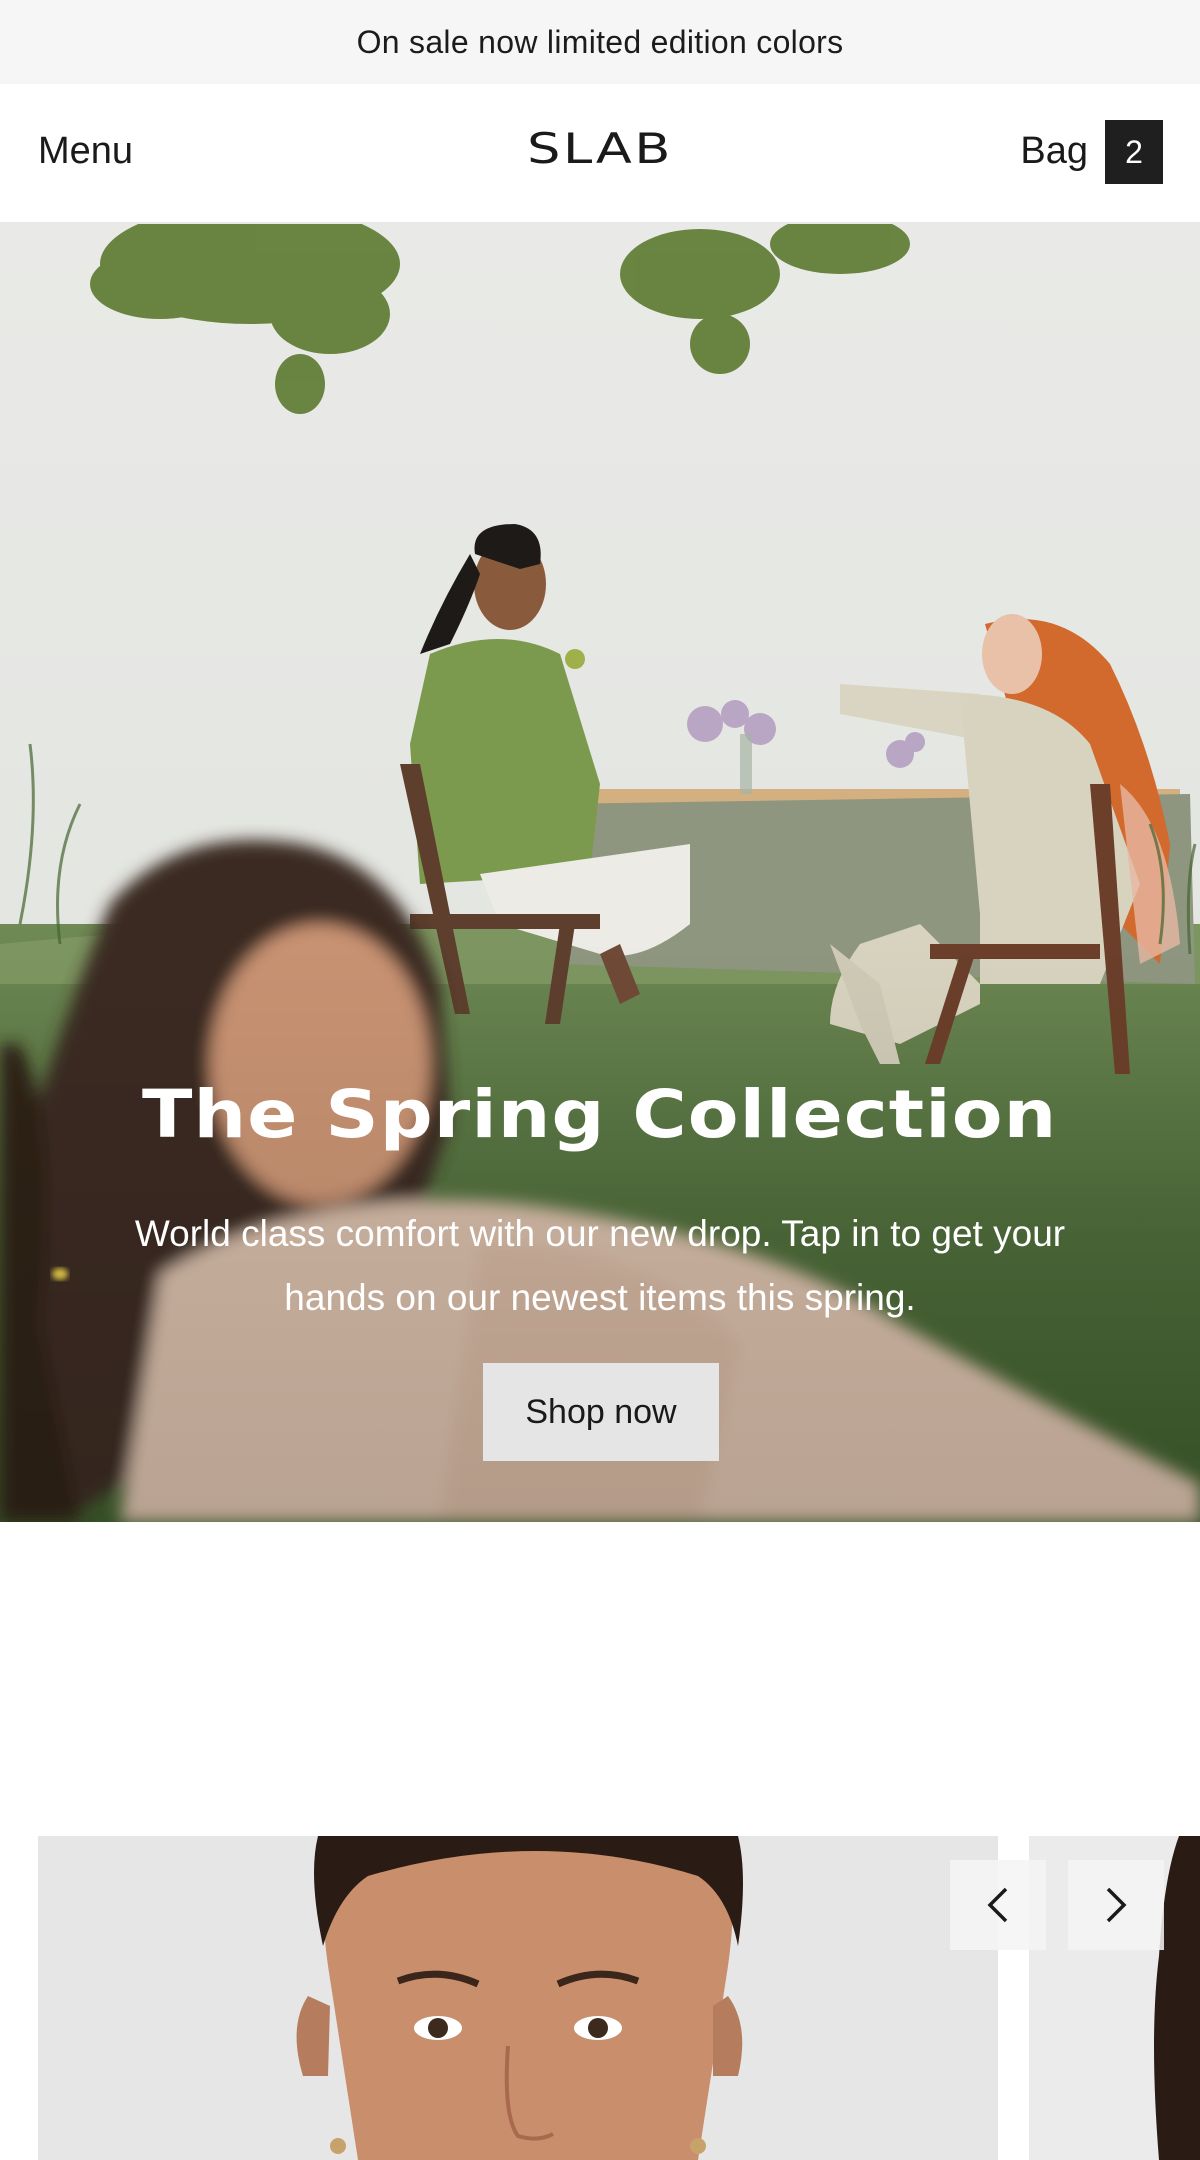 Image resolution: width=1200 pixels, height=2160 pixels. What do you see at coordinates (601, 1412) in the screenshot?
I see `shop-now-button: Shop now` at bounding box center [601, 1412].